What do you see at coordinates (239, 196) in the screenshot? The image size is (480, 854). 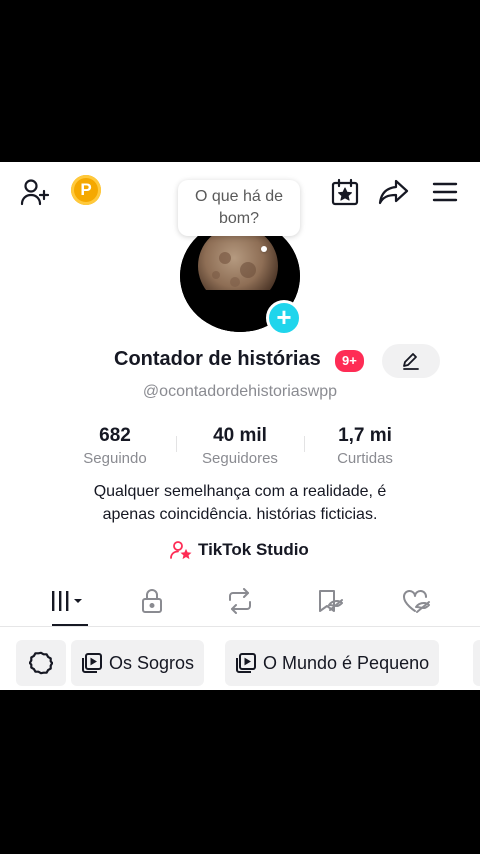 I see `status-bubble-line1: O que há de` at bounding box center [239, 196].